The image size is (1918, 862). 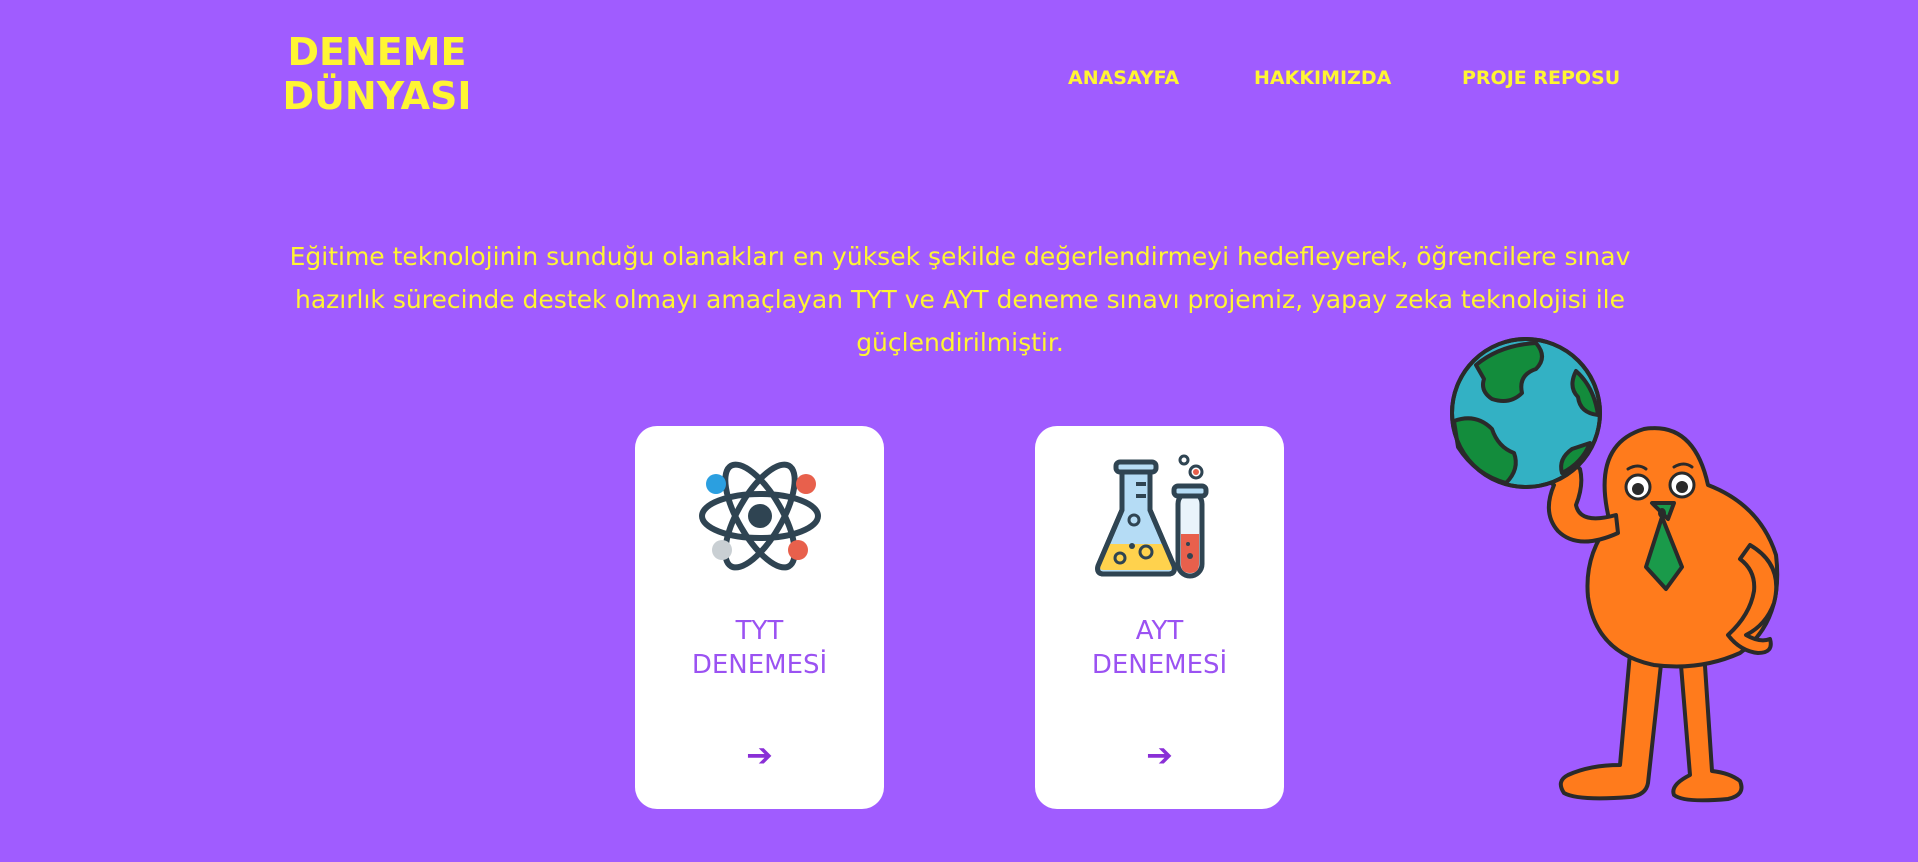 I want to click on tyt-arrow-right-icon: ➔, so click(x=759, y=755).